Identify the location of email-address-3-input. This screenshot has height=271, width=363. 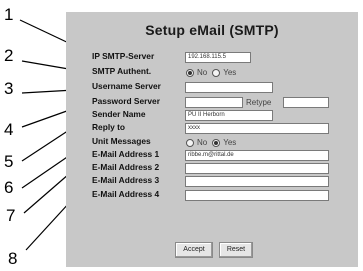
(257, 181).